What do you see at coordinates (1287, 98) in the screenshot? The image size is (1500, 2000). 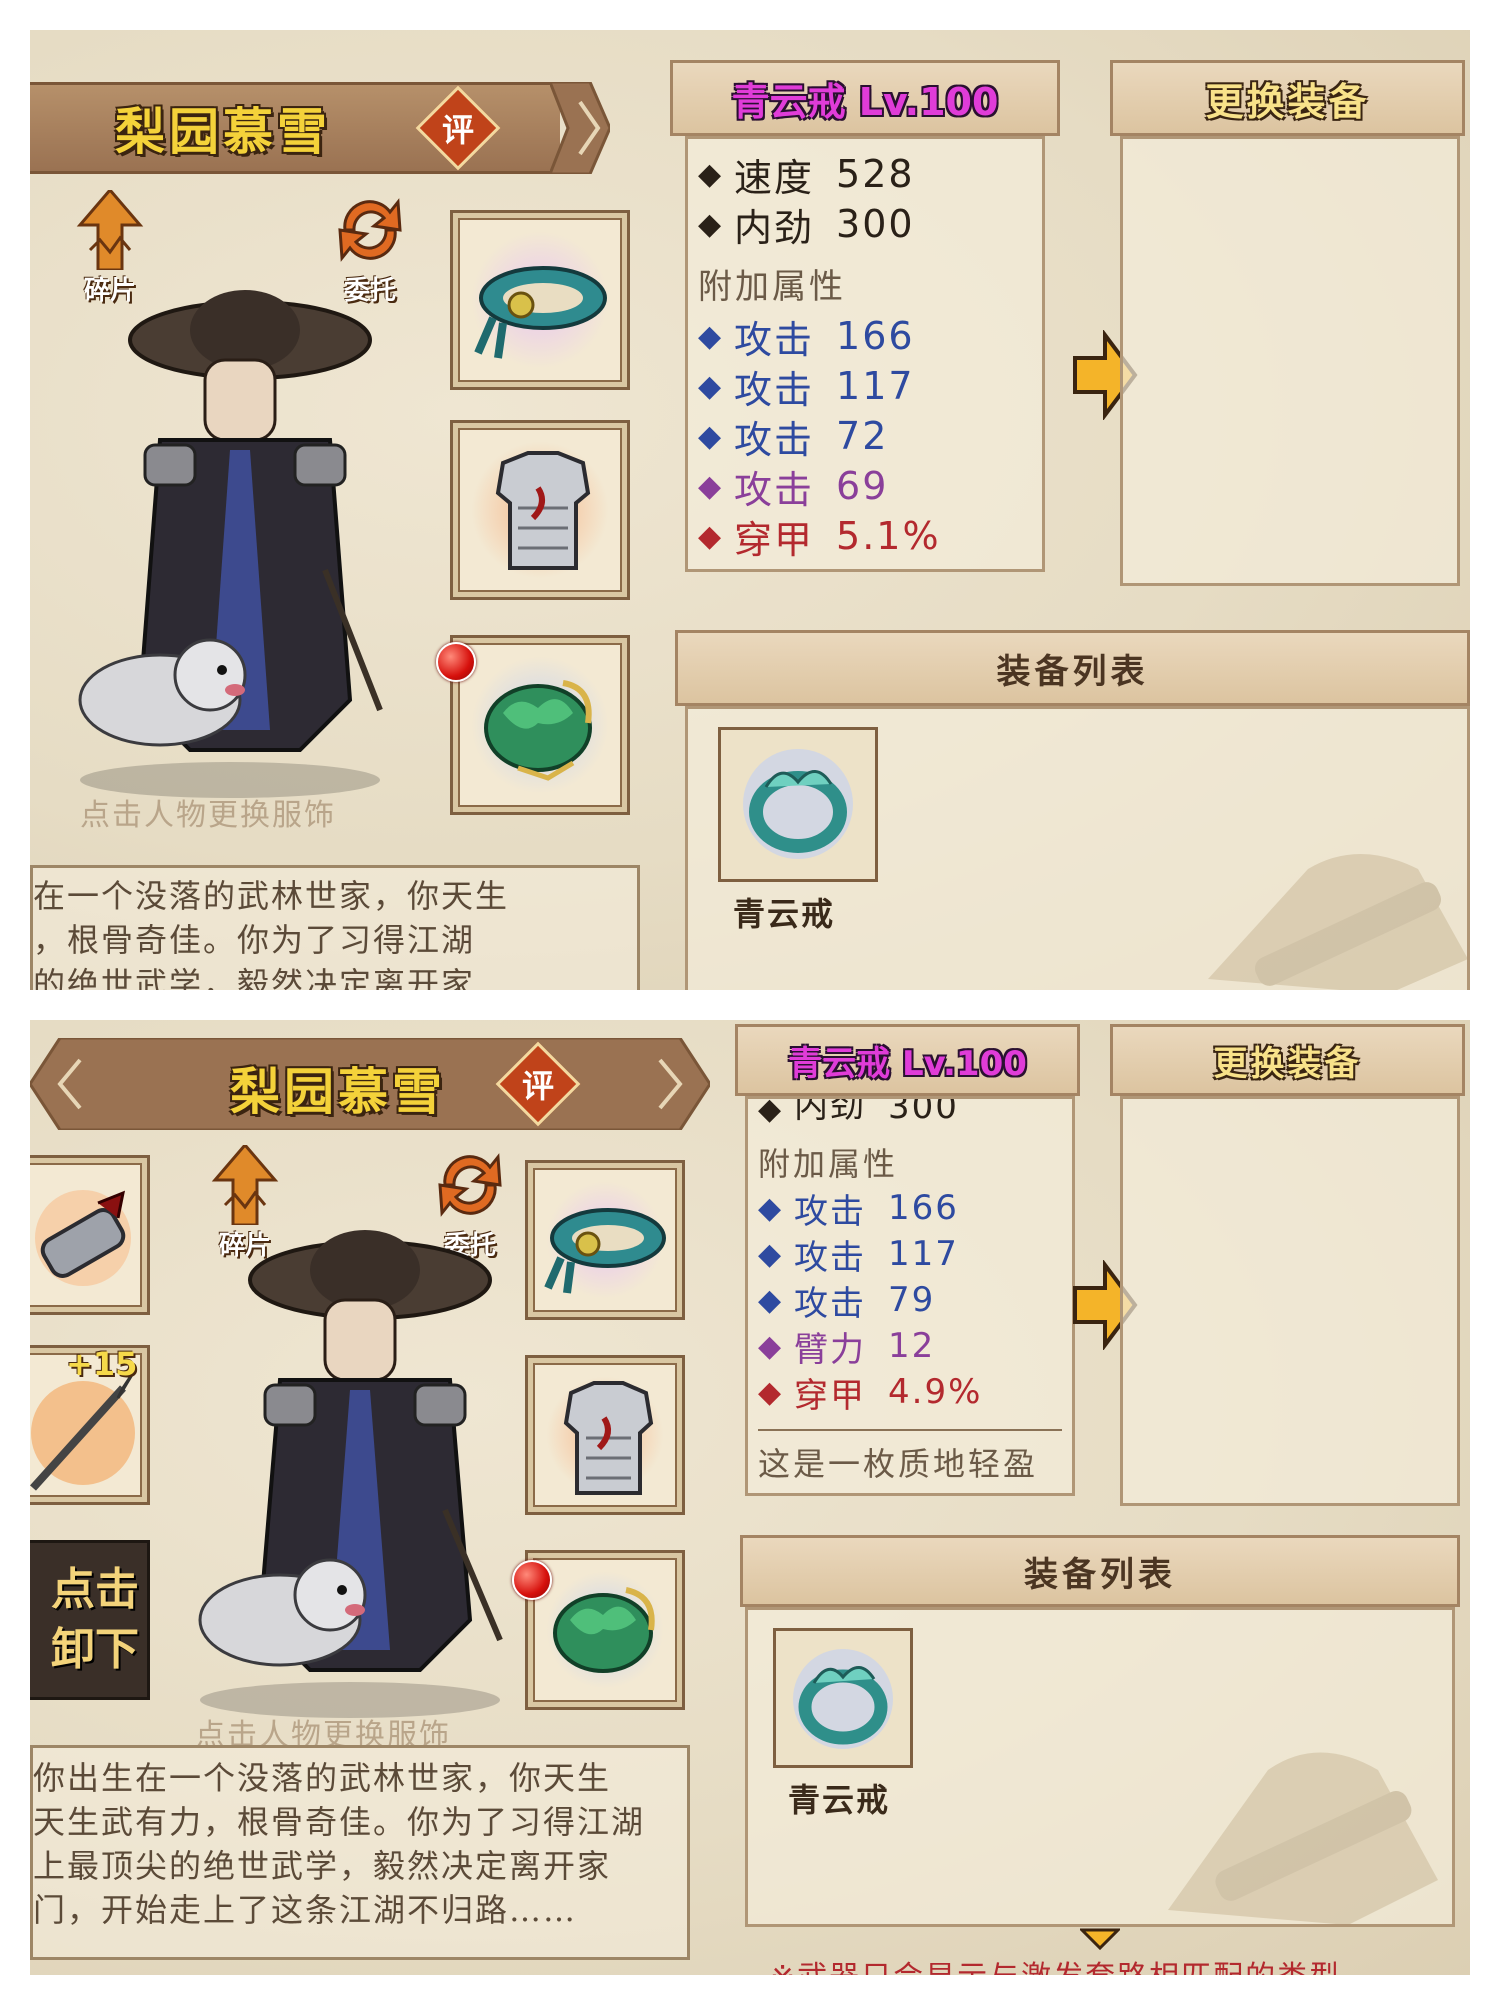 I see `replace-equipment-title-bar: 更换装备` at bounding box center [1287, 98].